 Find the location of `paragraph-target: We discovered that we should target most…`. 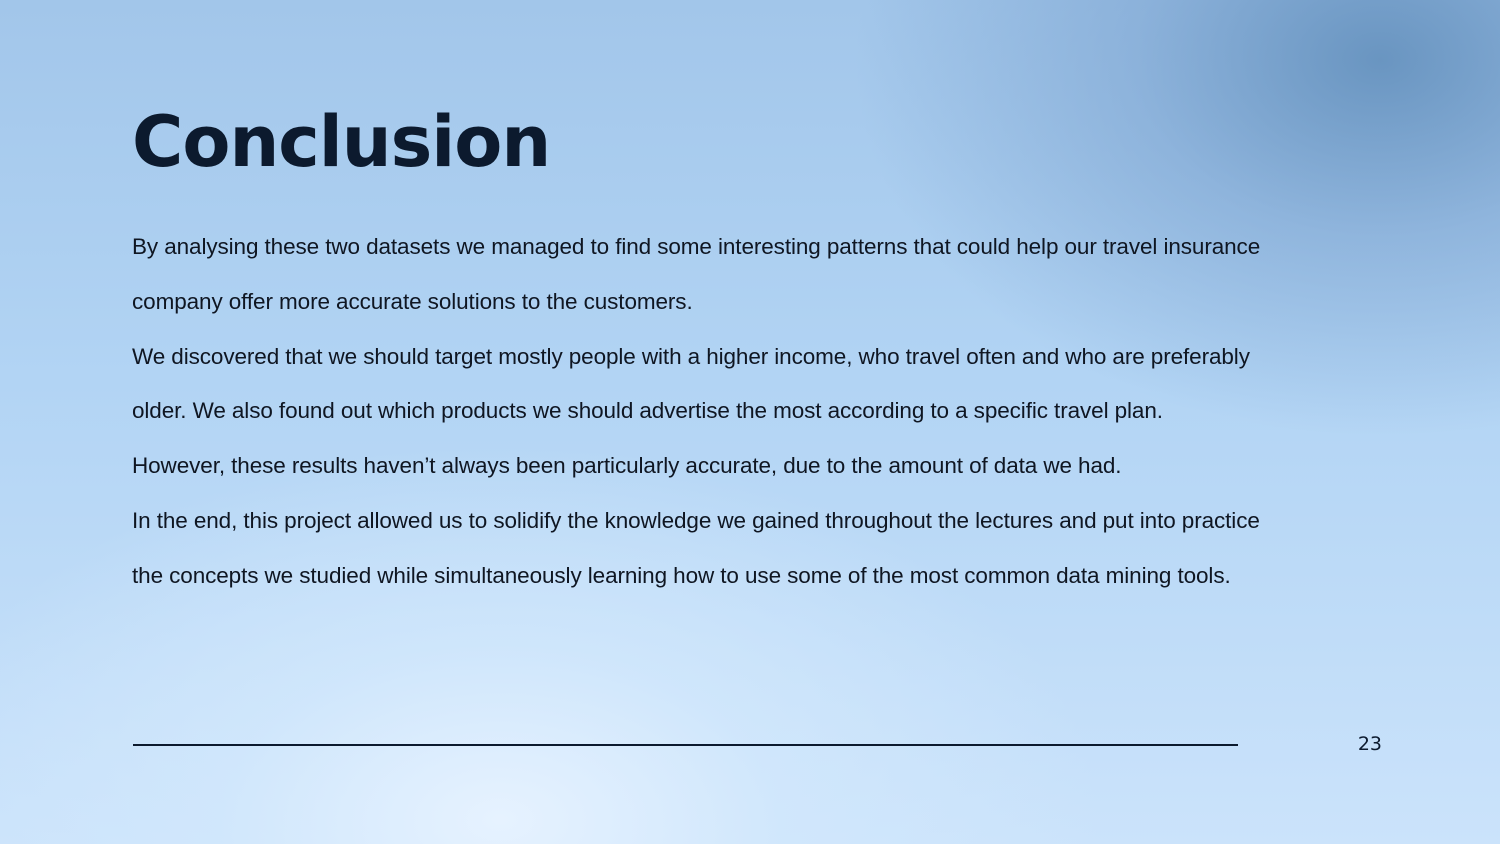

paragraph-target: We discovered that we should target most… is located at coordinates (691, 383).